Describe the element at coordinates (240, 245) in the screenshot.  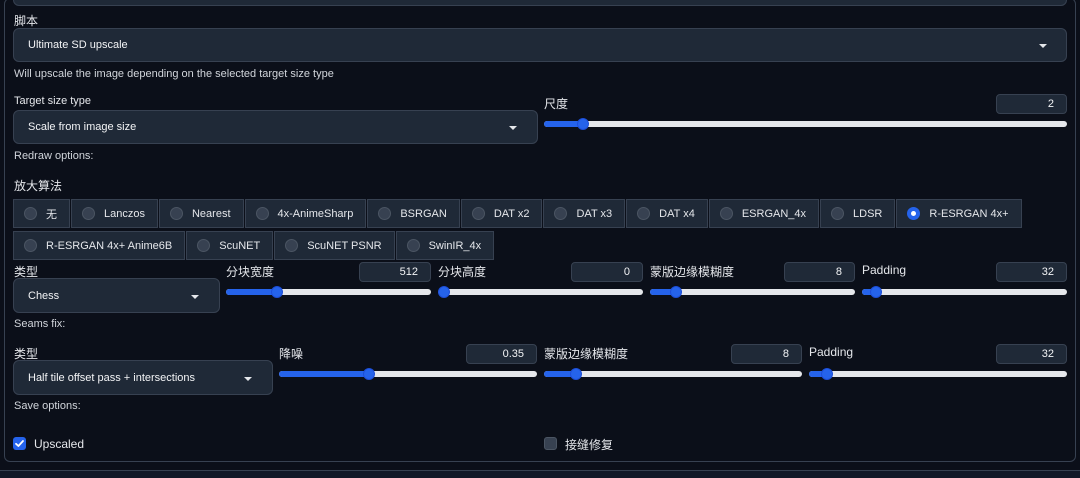
I see `upscaler-option-label: ScuNET` at that location.